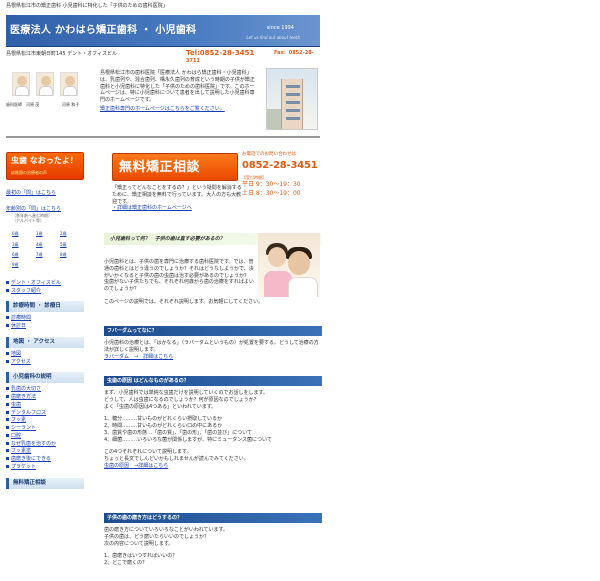 This screenshot has width=600, height=581. Describe the element at coordinates (70, 233) in the screenshot. I see `age-link: 2歳` at that location.